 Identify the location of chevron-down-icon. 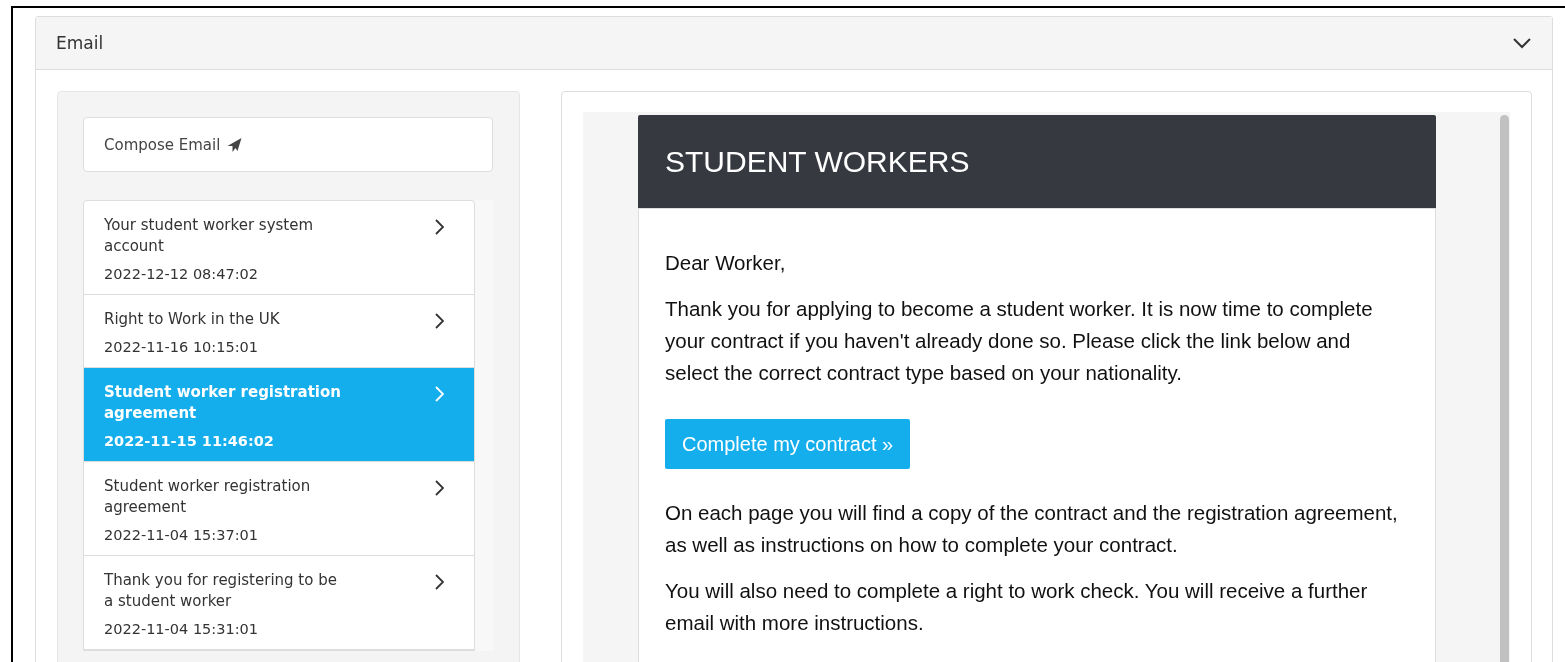
(1522, 43).